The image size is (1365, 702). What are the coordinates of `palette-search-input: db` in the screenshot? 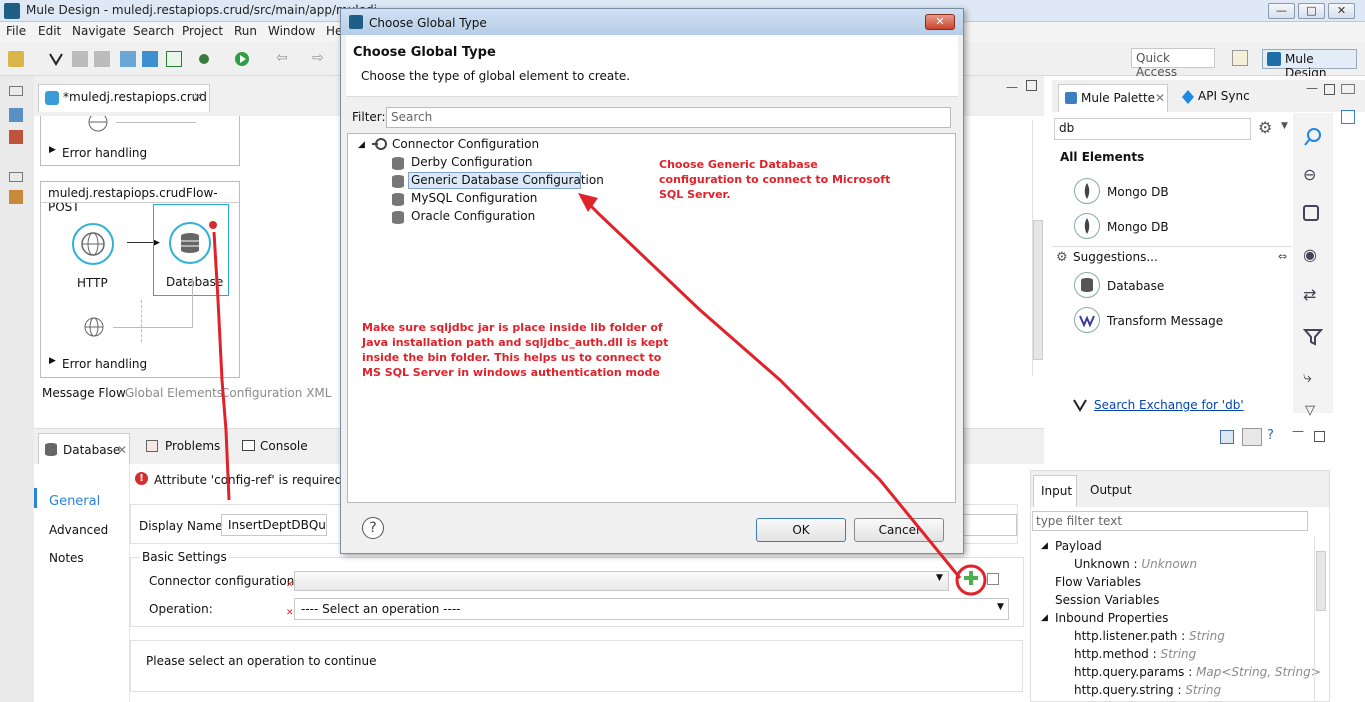 It's located at (1152, 129).